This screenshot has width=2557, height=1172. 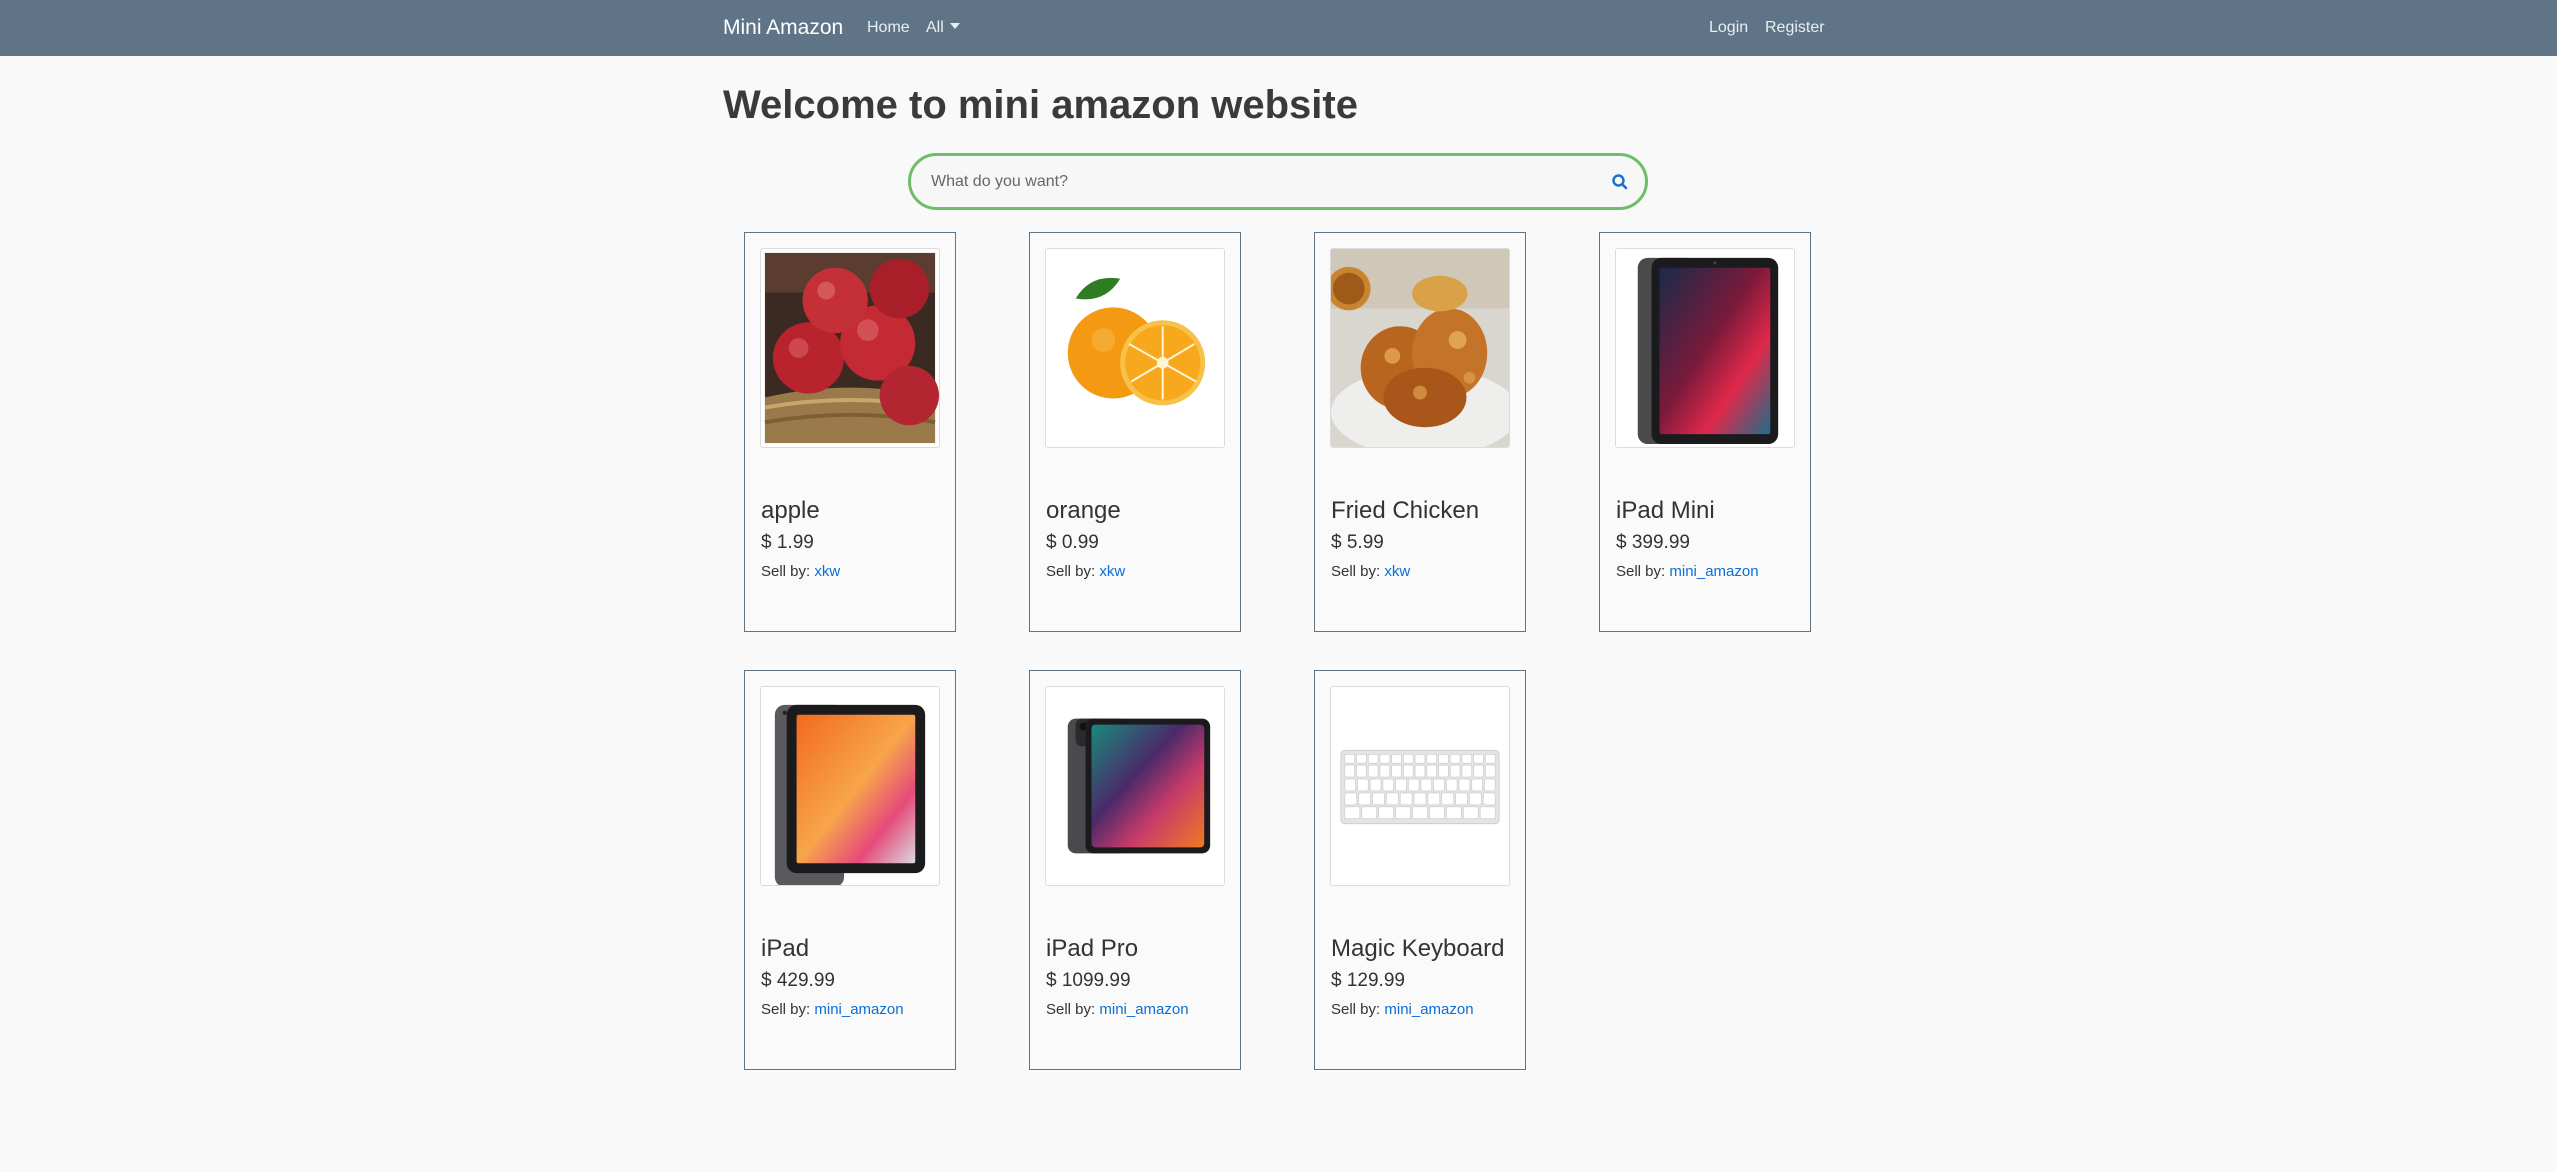 What do you see at coordinates (1357, 542) in the screenshot?
I see `product-price: $ 5.99` at bounding box center [1357, 542].